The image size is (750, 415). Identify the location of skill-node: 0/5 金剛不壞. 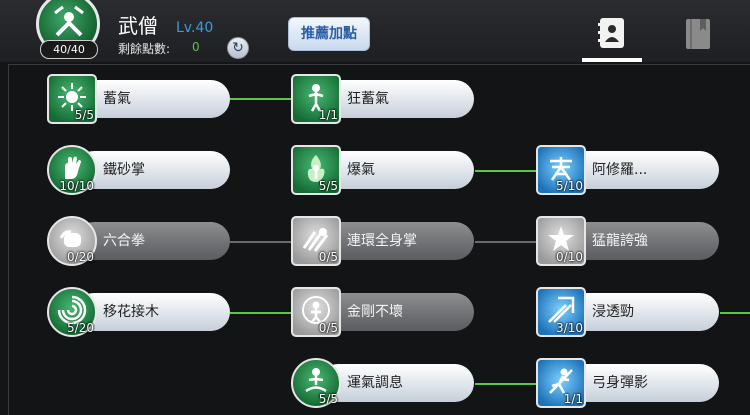
(383, 312).